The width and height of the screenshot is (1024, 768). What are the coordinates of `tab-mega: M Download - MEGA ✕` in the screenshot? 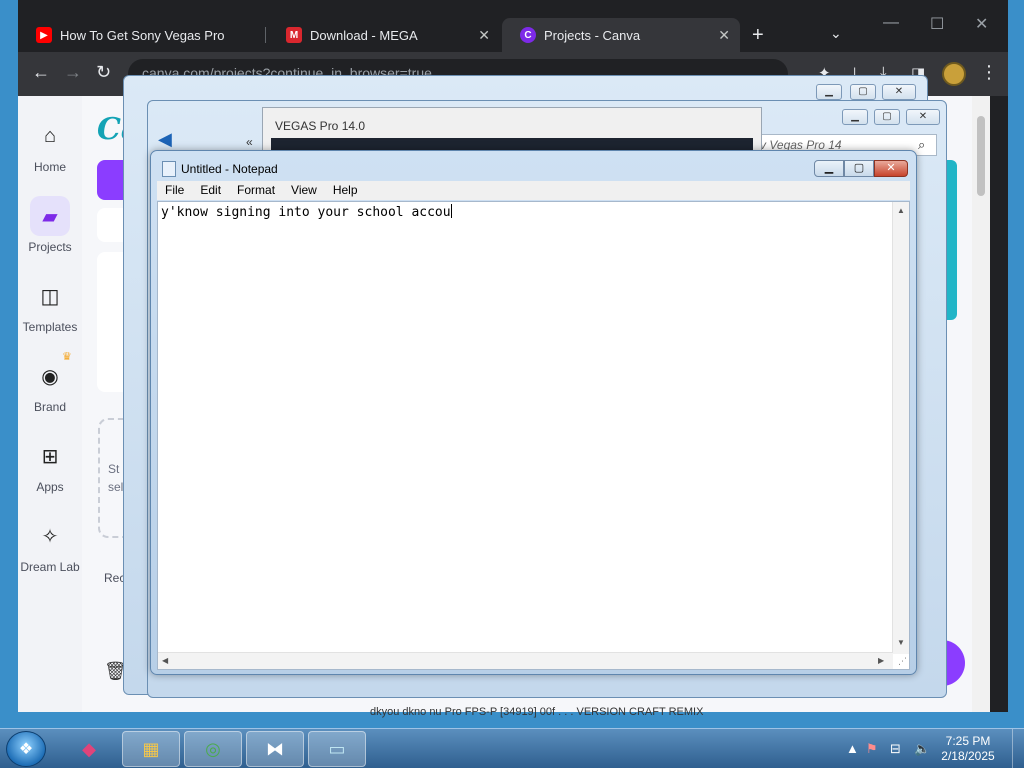 It's located at (384, 35).